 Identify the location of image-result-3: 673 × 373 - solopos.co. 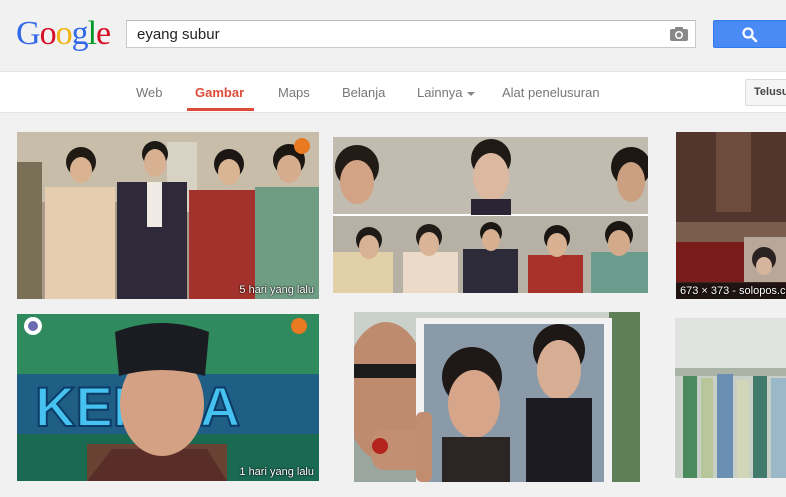
(731, 215).